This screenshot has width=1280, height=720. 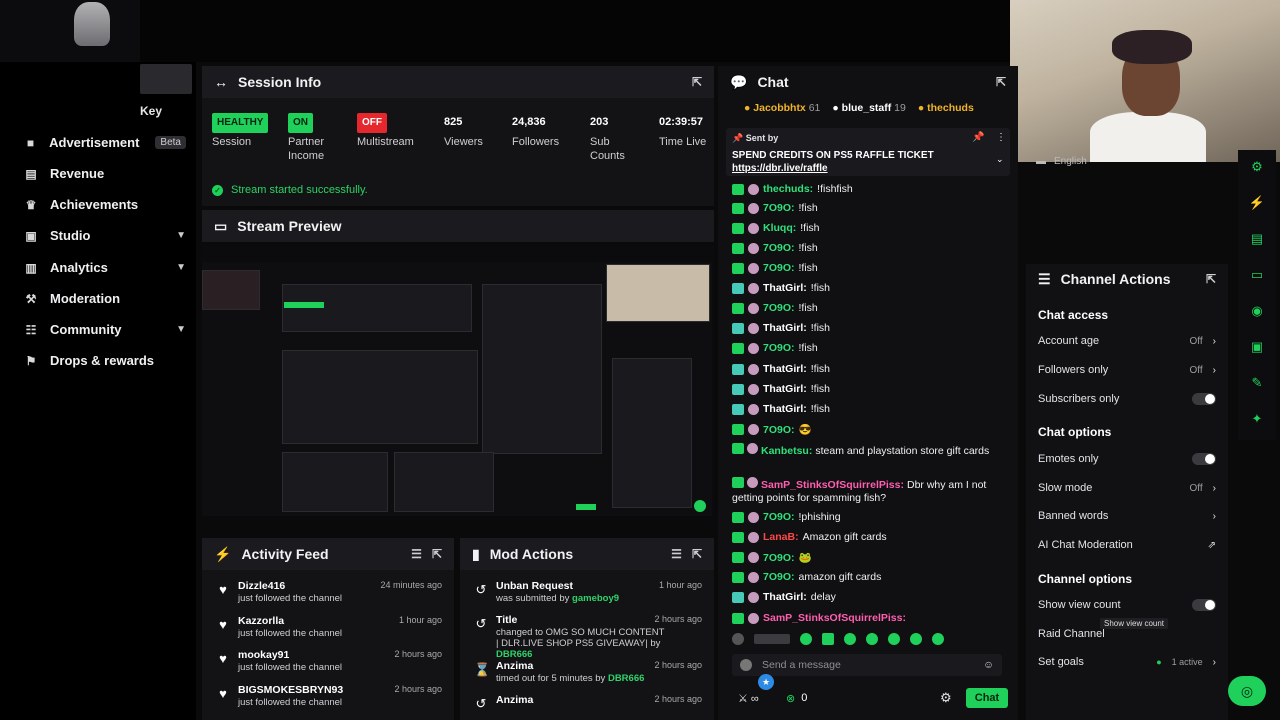 What do you see at coordinates (988, 665) in the screenshot?
I see `emoji-icon: ☺` at bounding box center [988, 665].